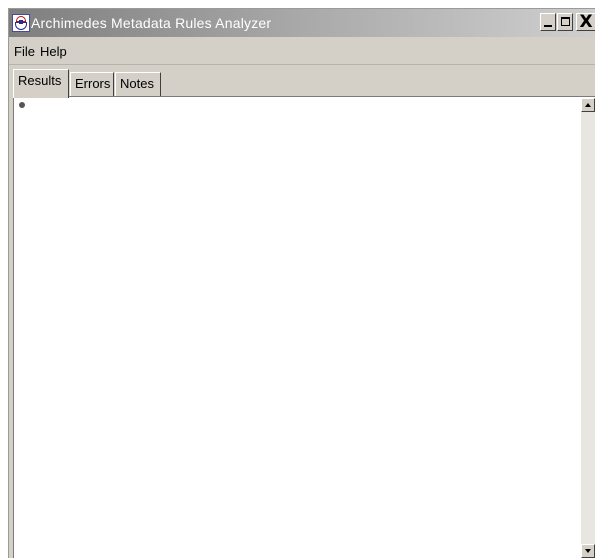 The width and height of the screenshot is (595, 558). Describe the element at coordinates (22, 105) in the screenshot. I see `bullet-icon` at that location.